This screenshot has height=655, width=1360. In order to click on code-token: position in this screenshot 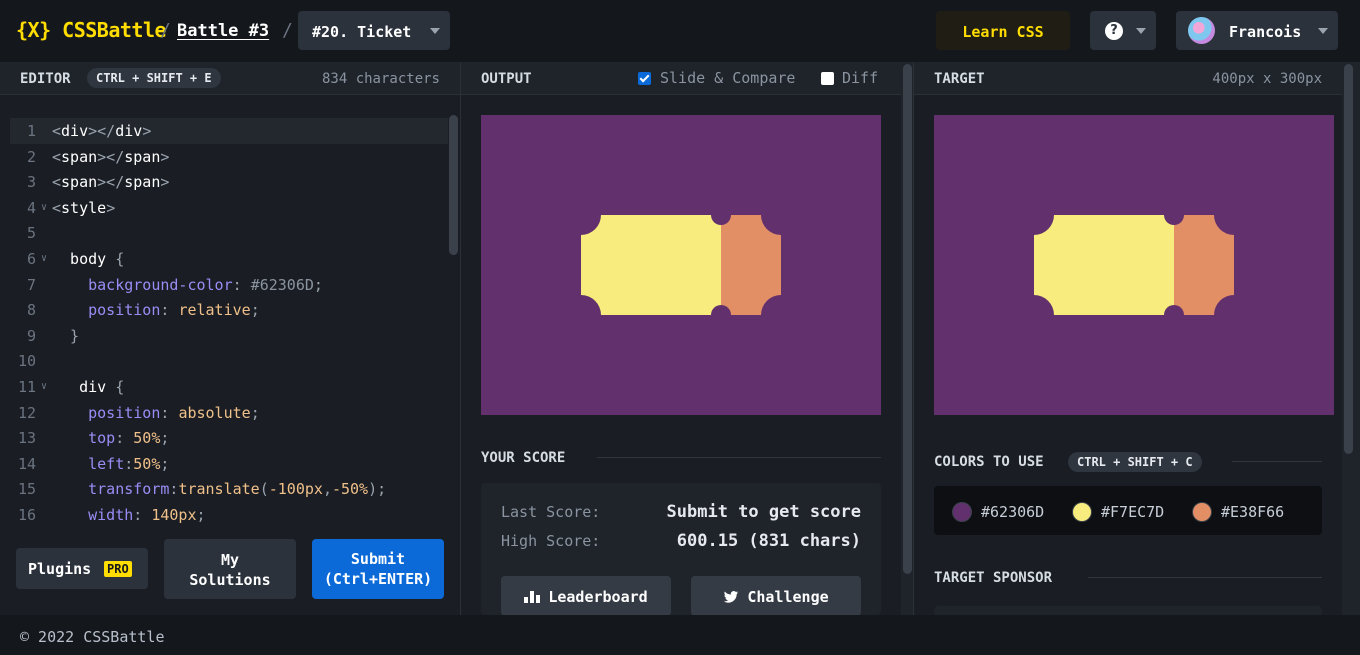, I will do `click(106, 412)`.